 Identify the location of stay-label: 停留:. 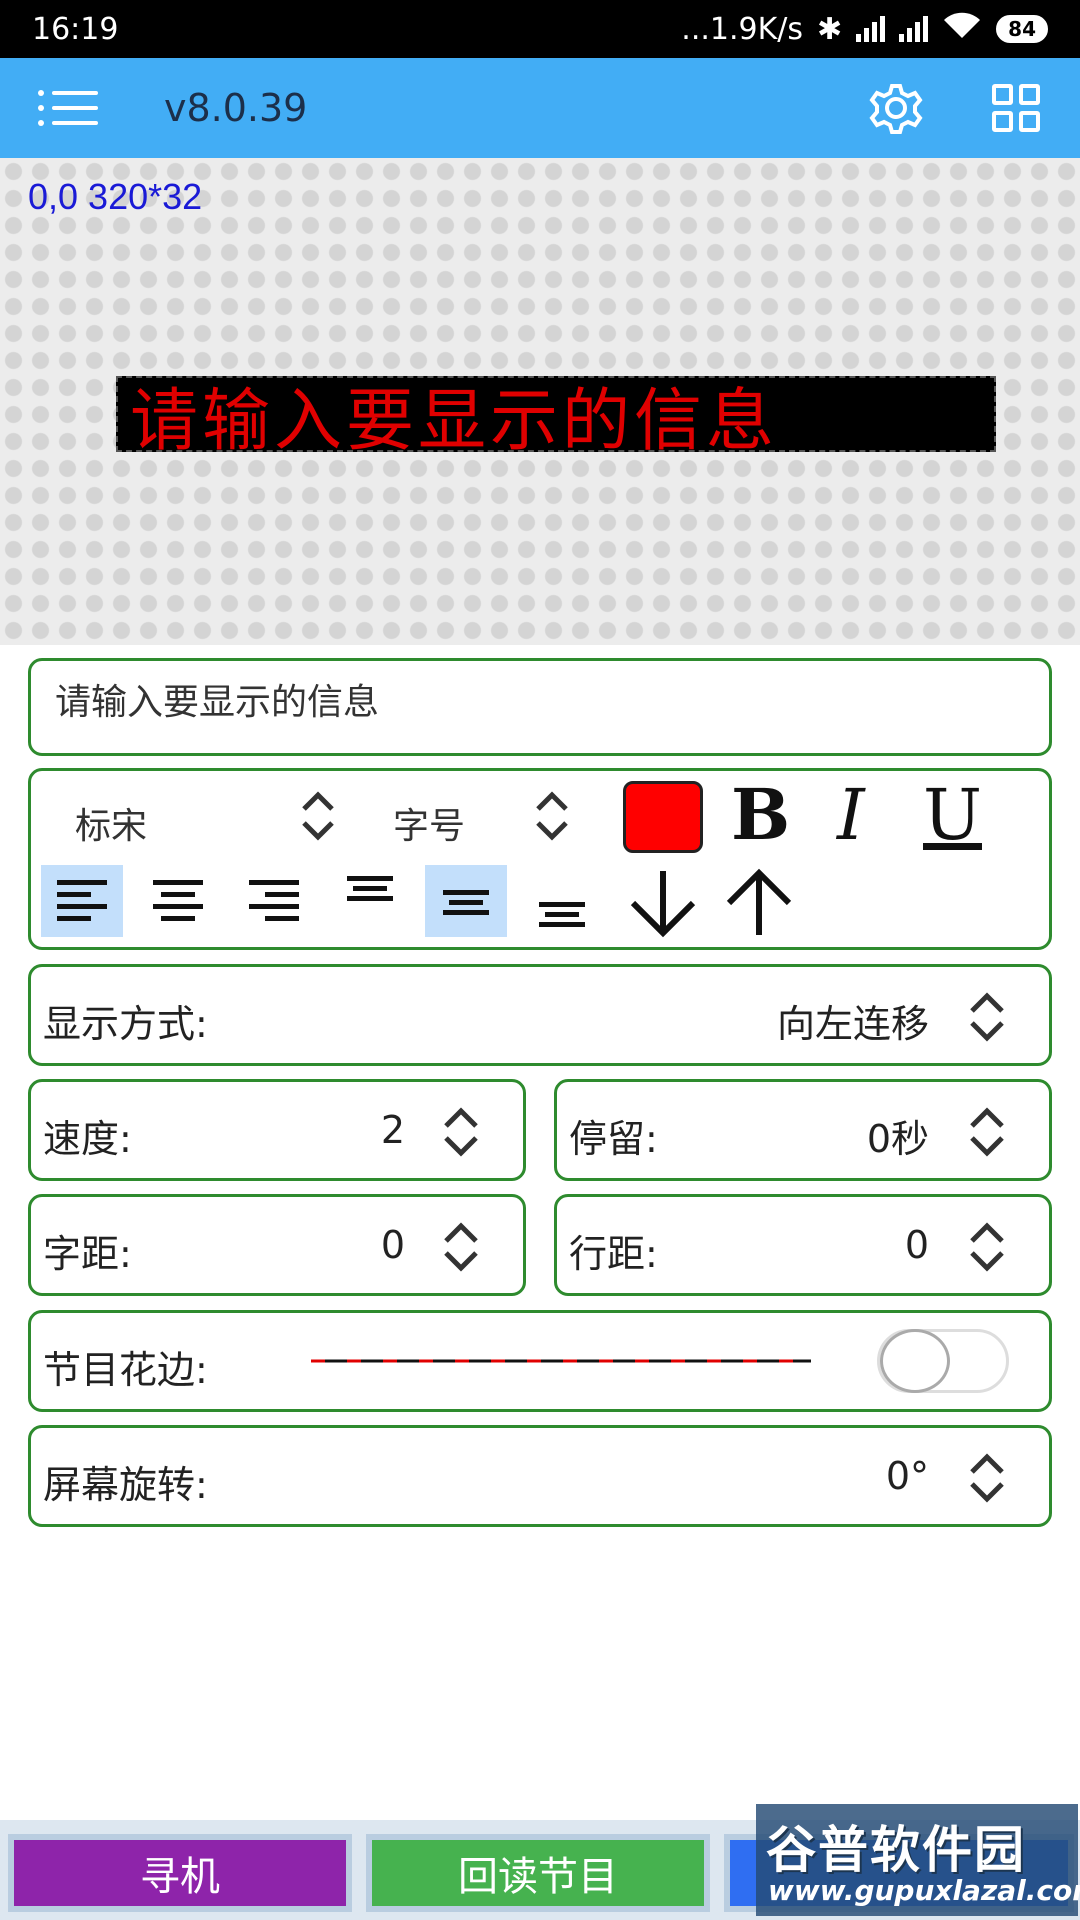
(613, 1139).